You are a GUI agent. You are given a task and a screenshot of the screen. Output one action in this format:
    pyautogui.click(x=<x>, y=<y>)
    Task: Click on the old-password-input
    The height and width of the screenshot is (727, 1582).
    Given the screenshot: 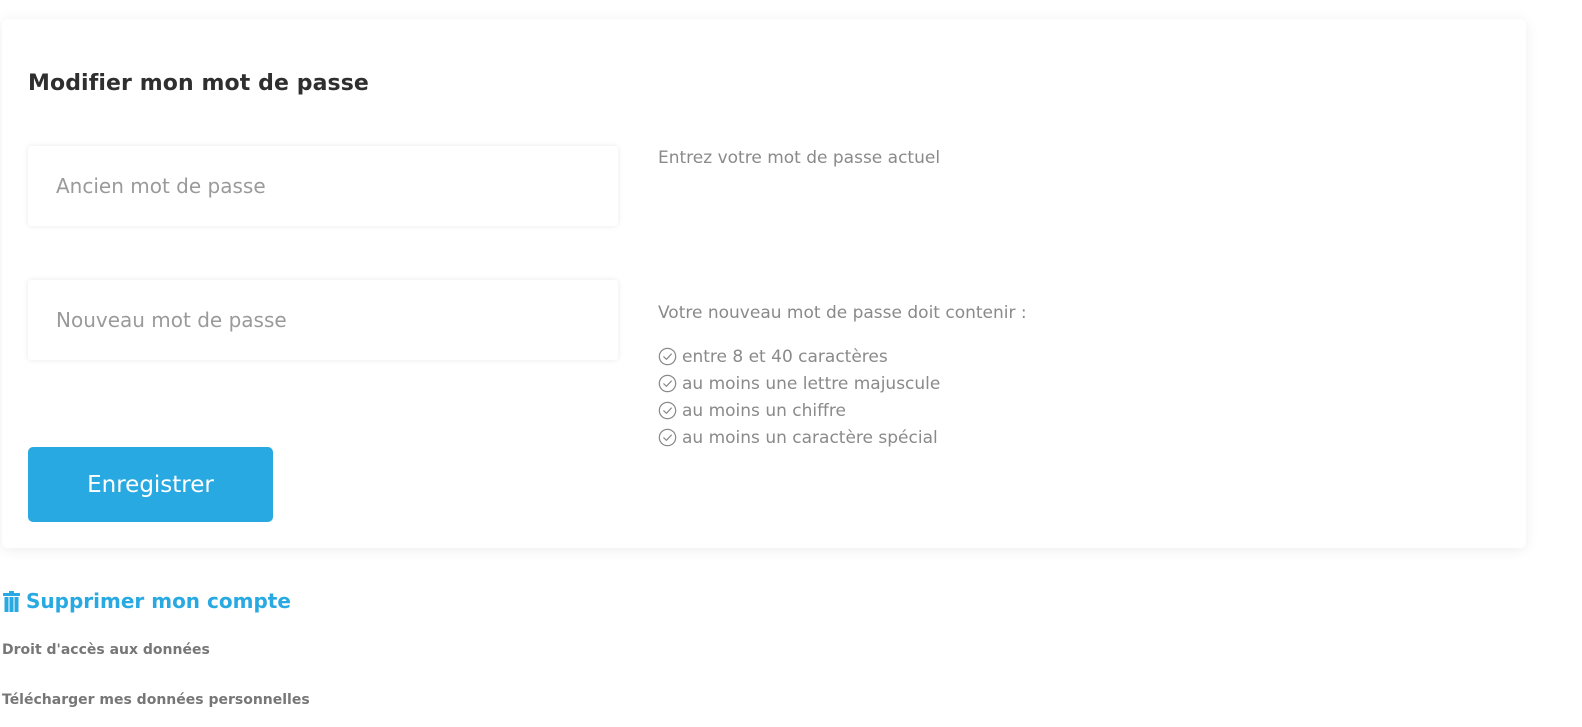 What is the action you would take?
    pyautogui.click(x=323, y=186)
    